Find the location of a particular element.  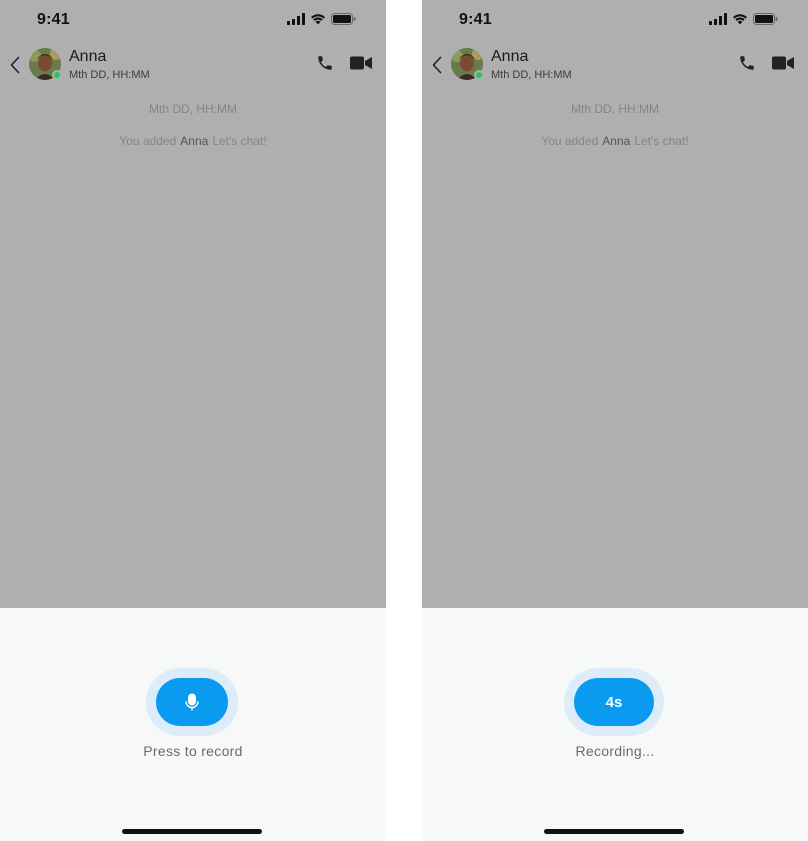

voice-recorder-panel: Press to record is located at coordinates (193, 724).